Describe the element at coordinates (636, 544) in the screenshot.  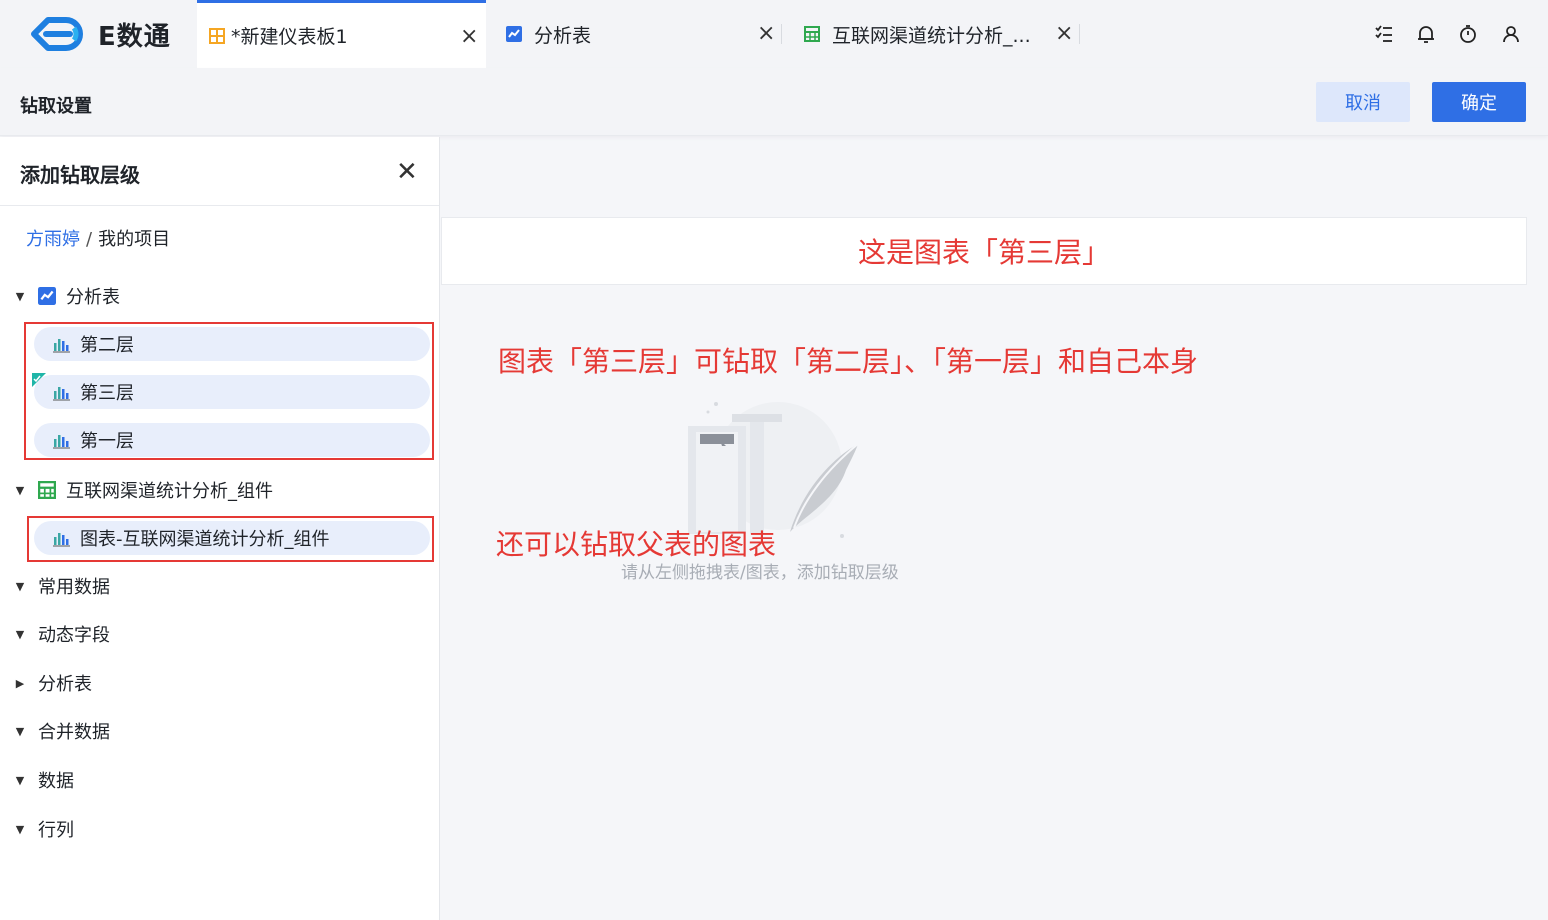
I see `annotation-text-parent-chart: 还可以钻取父表的图表` at that location.